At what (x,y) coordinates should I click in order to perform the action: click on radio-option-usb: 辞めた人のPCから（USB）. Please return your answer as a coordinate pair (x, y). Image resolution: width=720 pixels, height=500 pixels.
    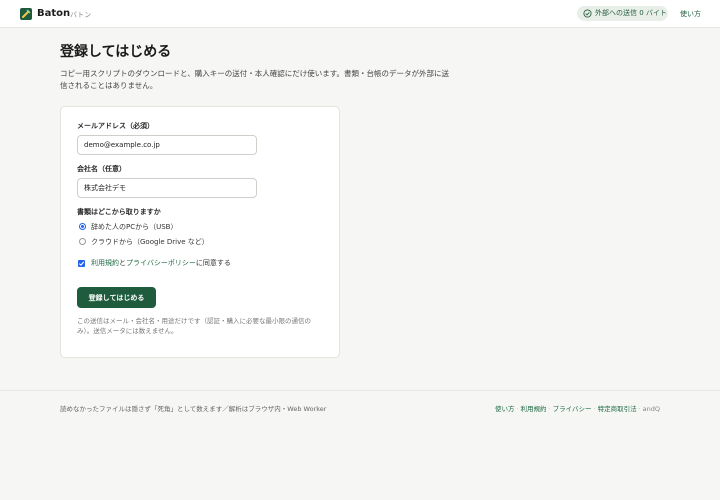
    Looking at the image, I should click on (137, 227).